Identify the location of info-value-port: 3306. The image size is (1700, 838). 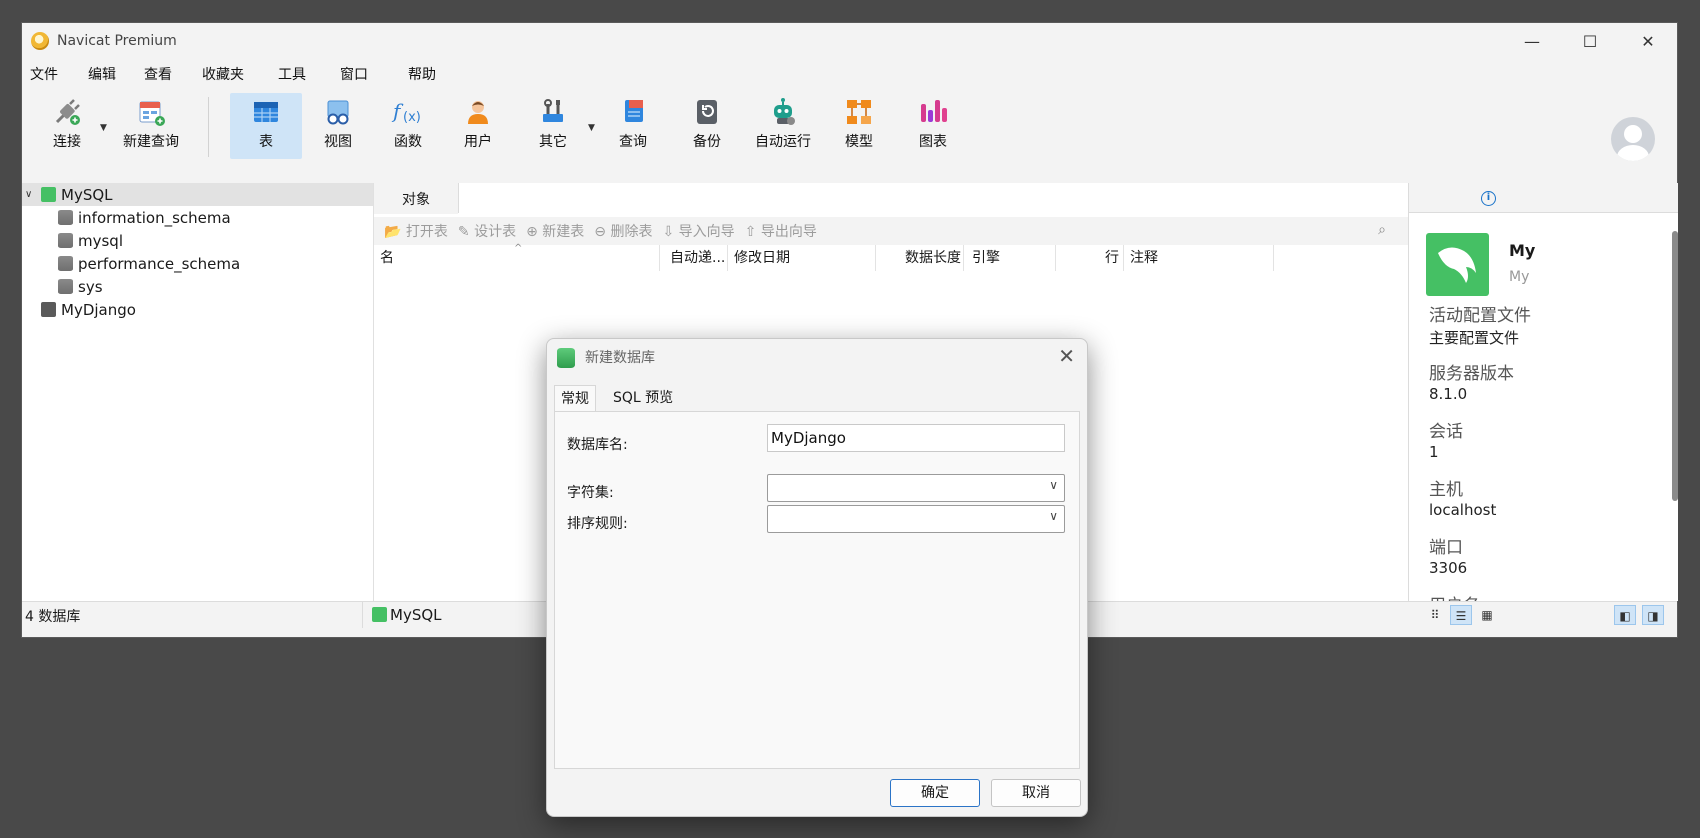
(1448, 568).